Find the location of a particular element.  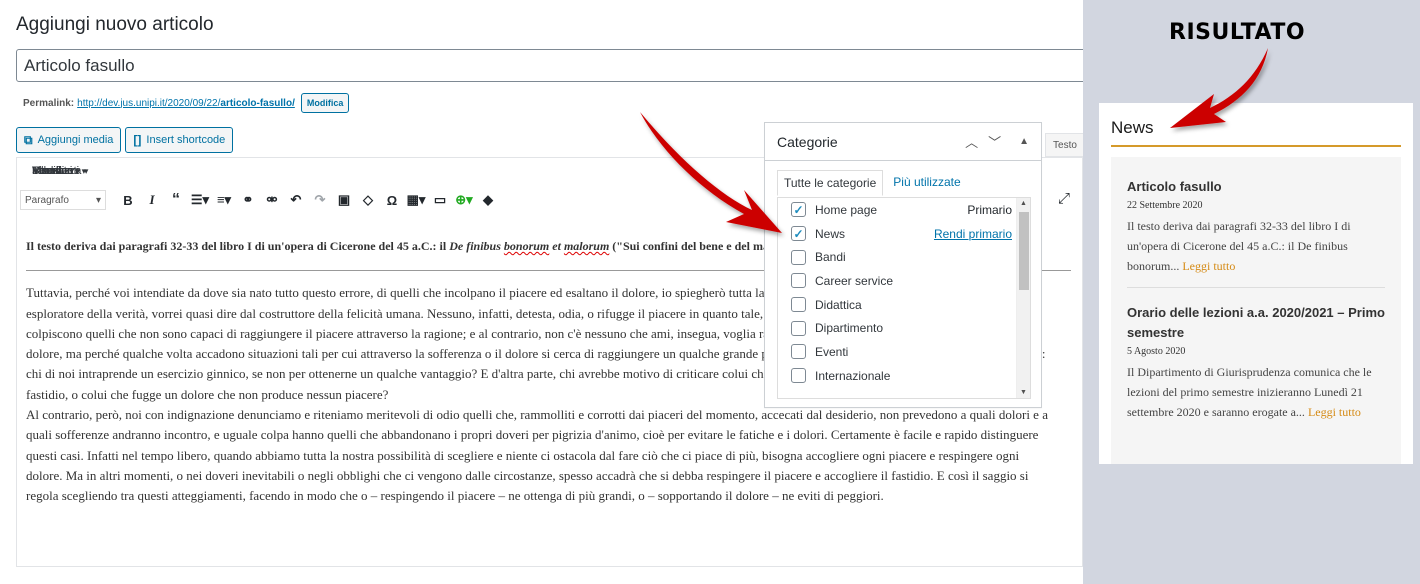

post-title-input: Articolo fasullo is located at coordinates (556, 65).